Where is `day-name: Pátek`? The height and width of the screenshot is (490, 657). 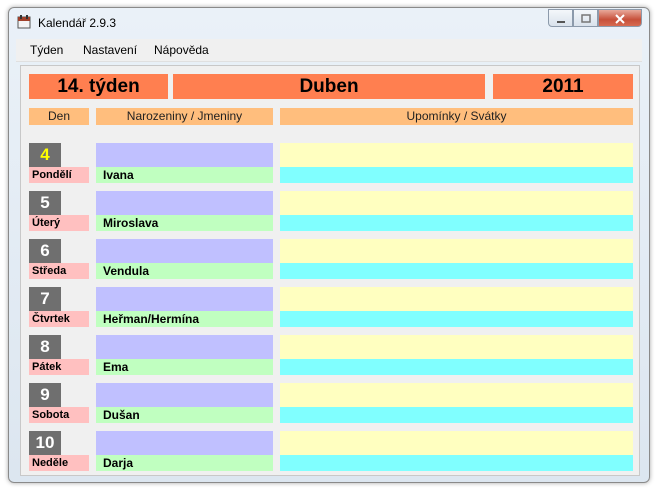 day-name: Pátek is located at coordinates (59, 367).